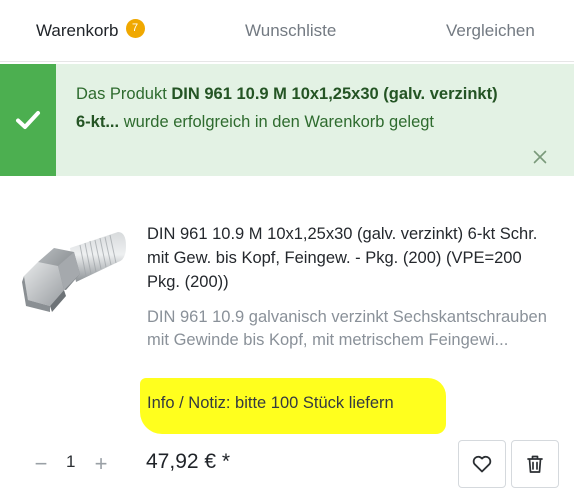 The image size is (574, 502). What do you see at coordinates (135, 28) in the screenshot?
I see `cart-count-badge: 7` at bounding box center [135, 28].